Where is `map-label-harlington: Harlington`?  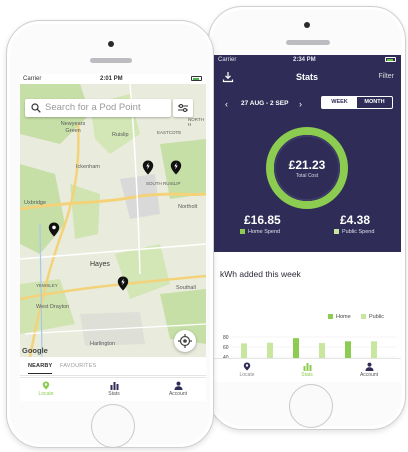 map-label-harlington: Harlington is located at coordinates (103, 344).